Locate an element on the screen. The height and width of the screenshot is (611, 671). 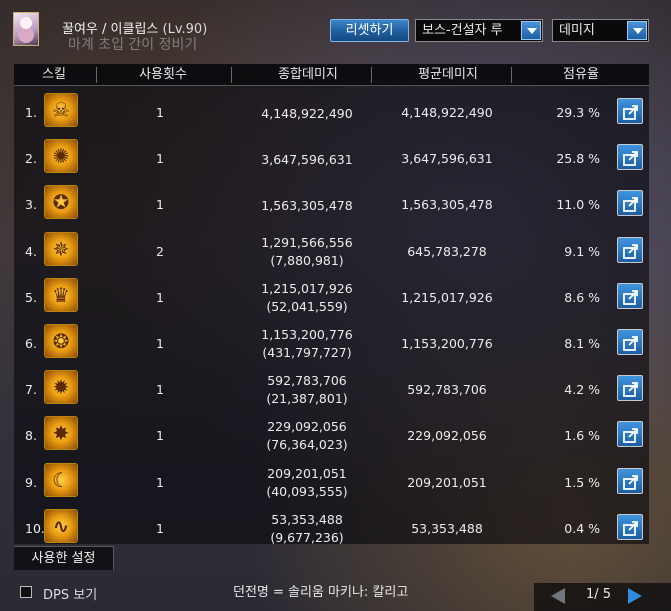
row-total-damage-value: 1,291,566,556 is located at coordinates (307, 242).